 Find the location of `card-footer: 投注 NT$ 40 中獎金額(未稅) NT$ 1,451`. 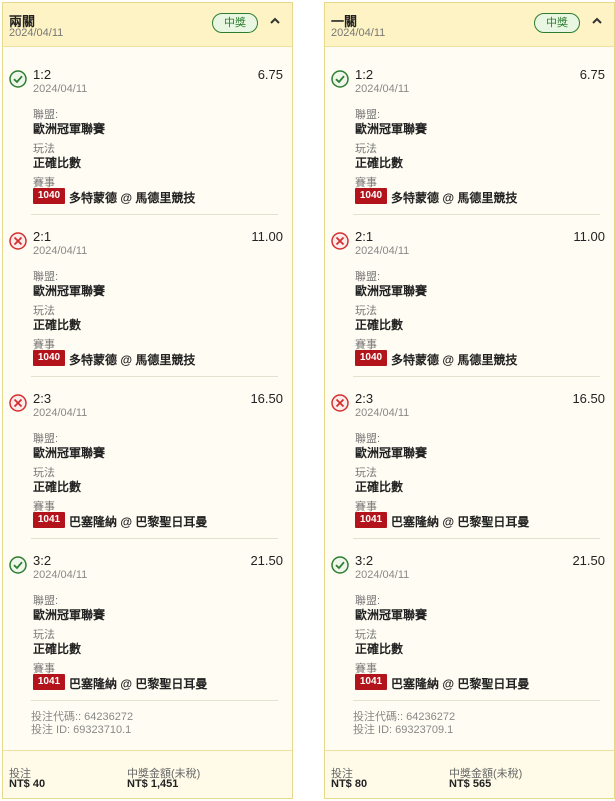

card-footer: 投注 NT$ 40 中獎金額(未稅) NT$ 1,451 is located at coordinates (147, 774).